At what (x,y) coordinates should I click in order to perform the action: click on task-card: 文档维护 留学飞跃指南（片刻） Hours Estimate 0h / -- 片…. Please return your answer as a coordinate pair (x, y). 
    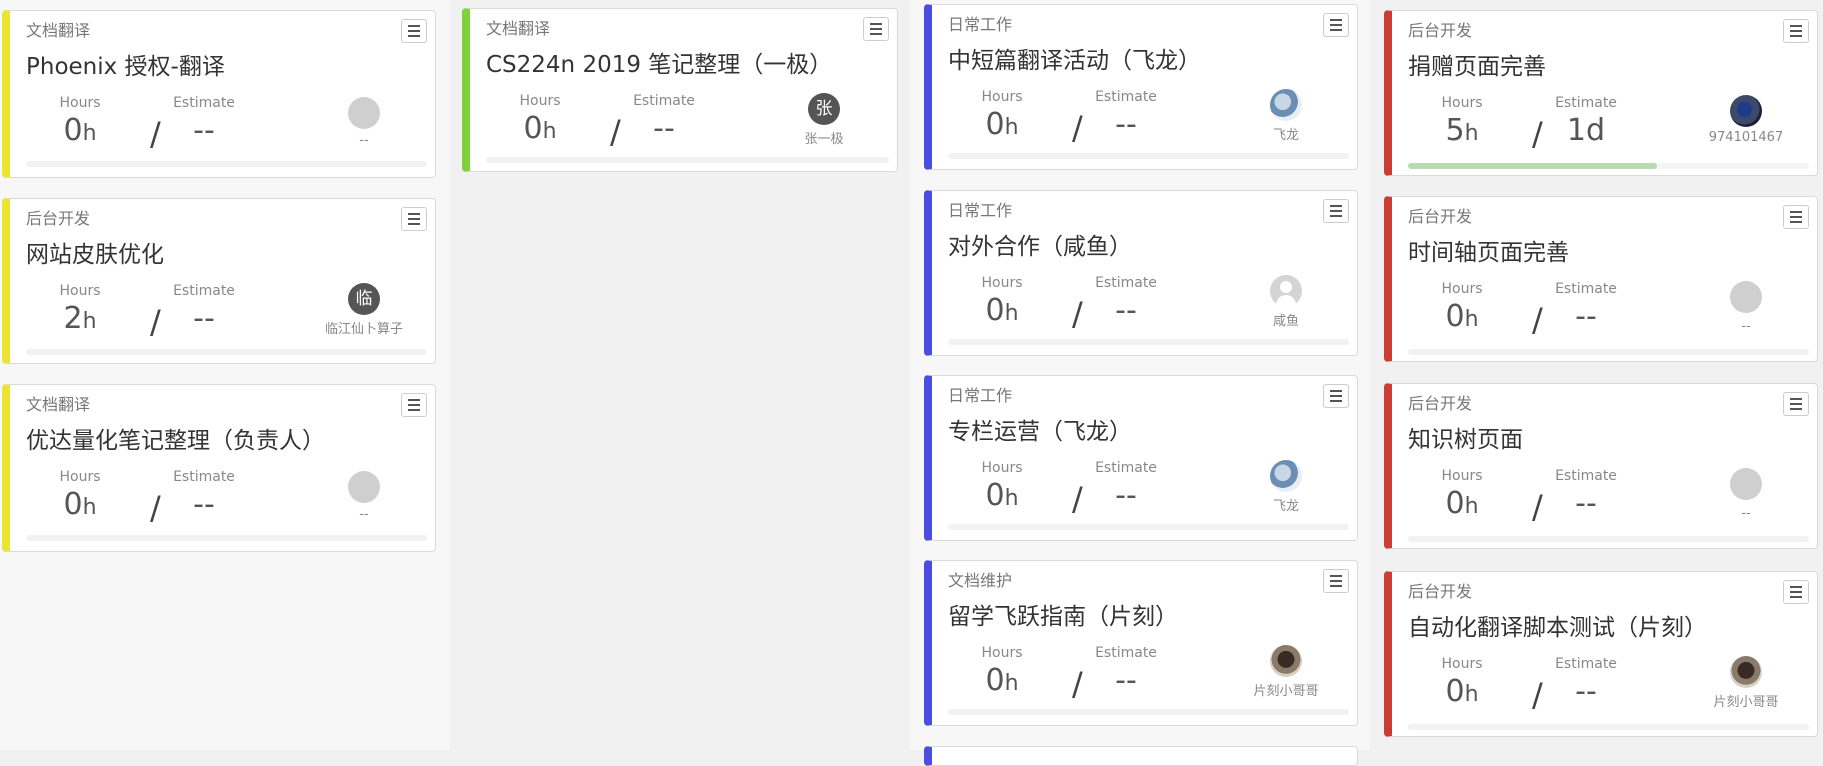
    Looking at the image, I should click on (1141, 643).